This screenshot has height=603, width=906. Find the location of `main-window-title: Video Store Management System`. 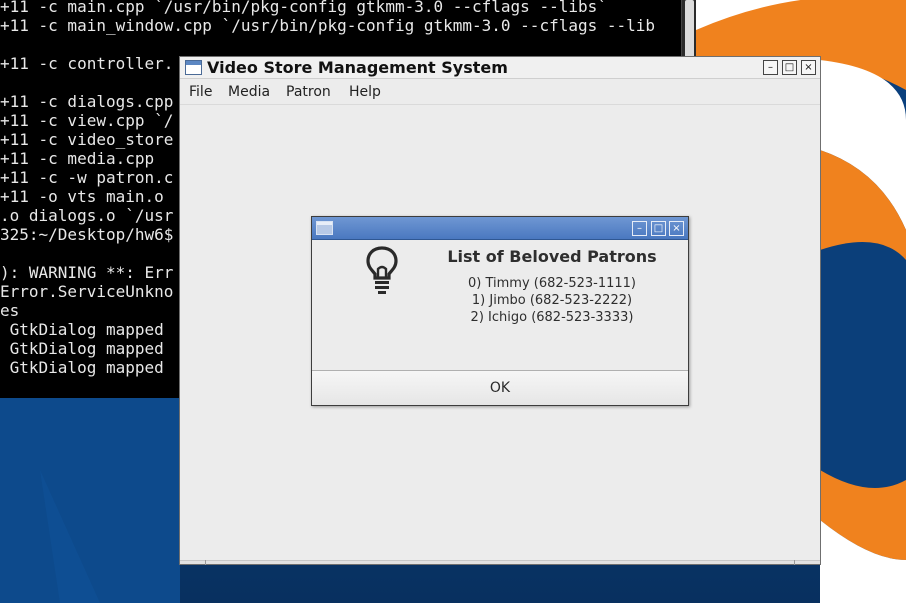

main-window-title: Video Store Management System is located at coordinates (357, 67).